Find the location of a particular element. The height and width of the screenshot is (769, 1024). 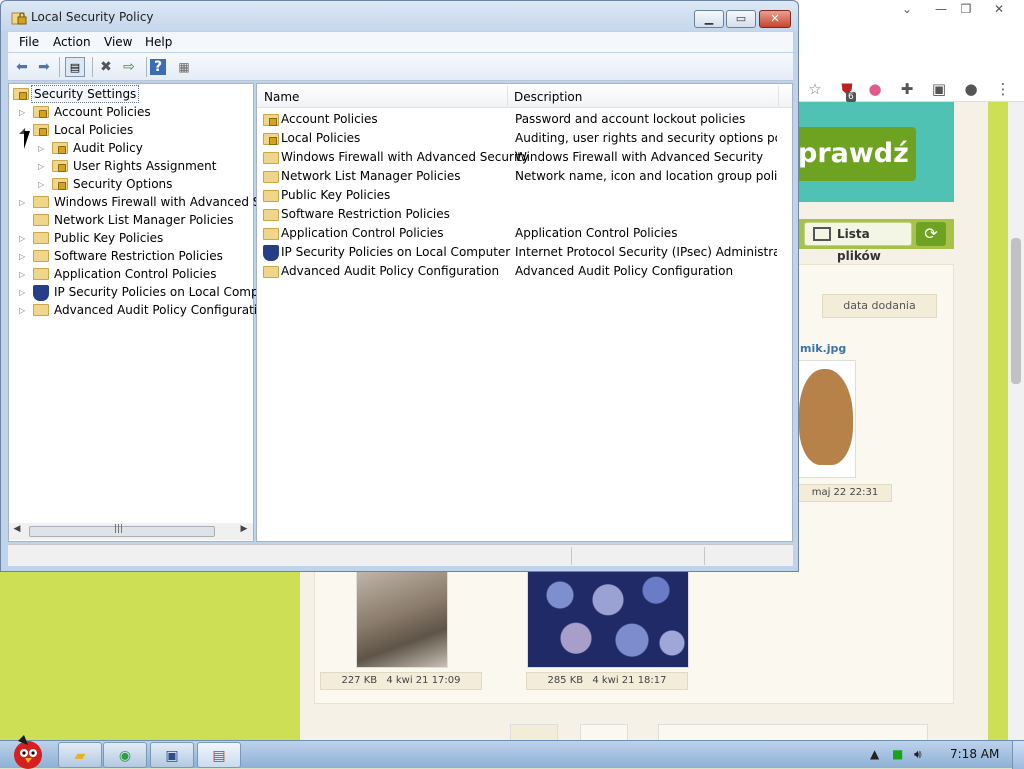

file-link: mik.jpg is located at coordinates (823, 348).